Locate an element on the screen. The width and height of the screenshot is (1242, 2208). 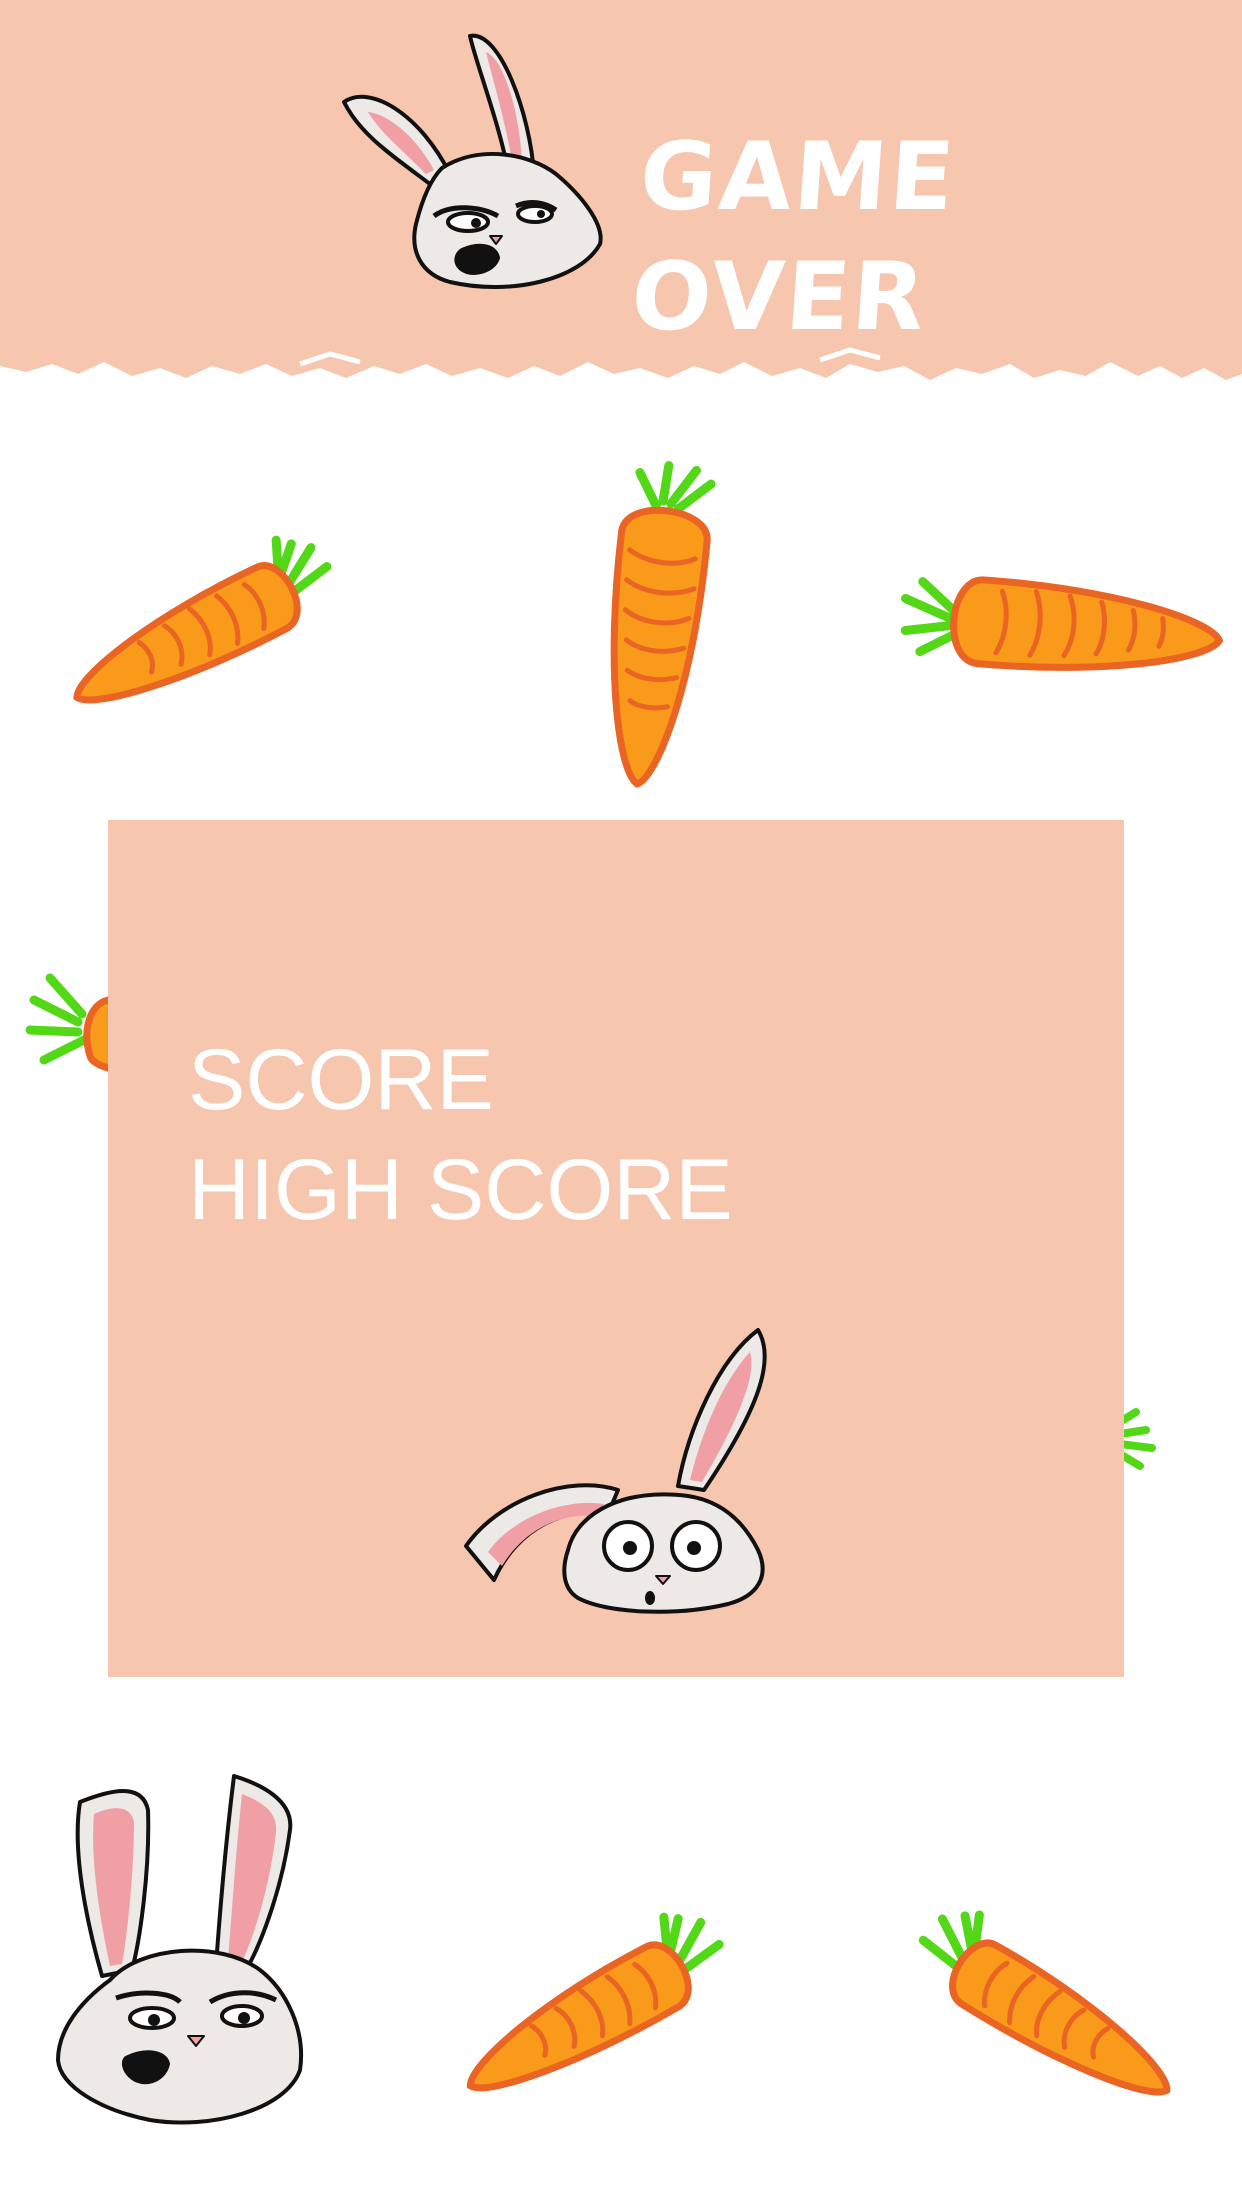
torn-paper-edge is located at coordinates (621, 359).